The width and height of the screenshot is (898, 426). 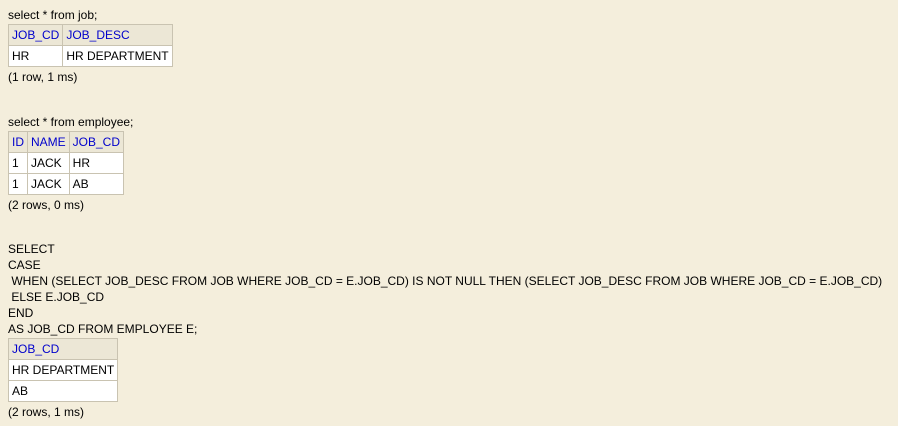 I want to click on table-row: AB, so click(x=63, y=391).